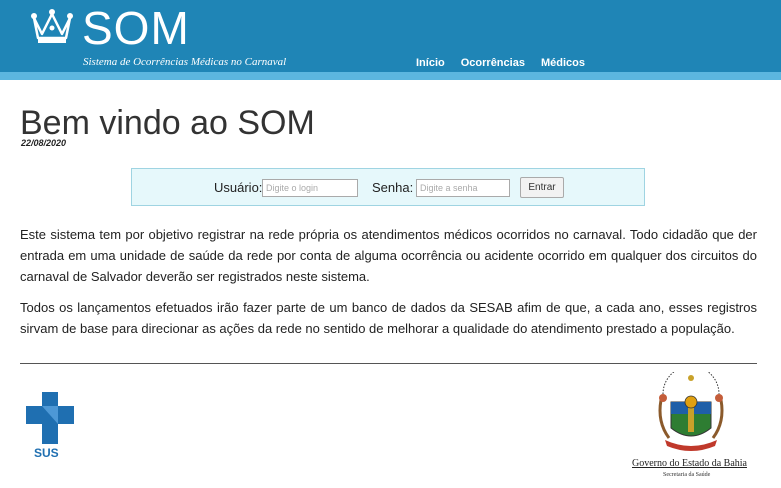 The width and height of the screenshot is (781, 488). I want to click on nav-medicos: Médicos, so click(563, 63).